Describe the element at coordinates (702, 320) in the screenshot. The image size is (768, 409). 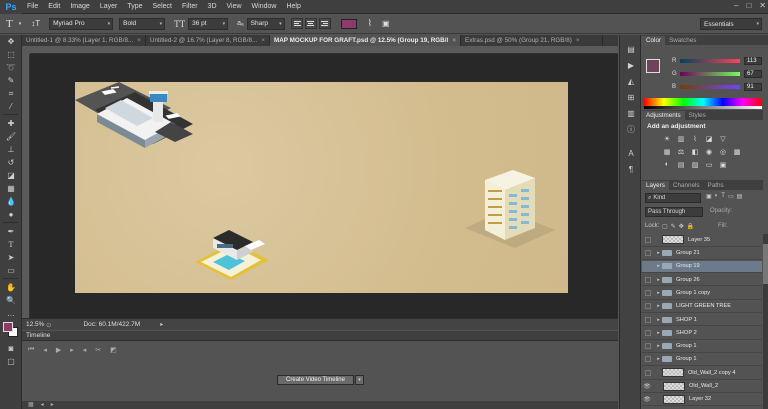
I see `layer-row: ▸ SHOP 1` at that location.